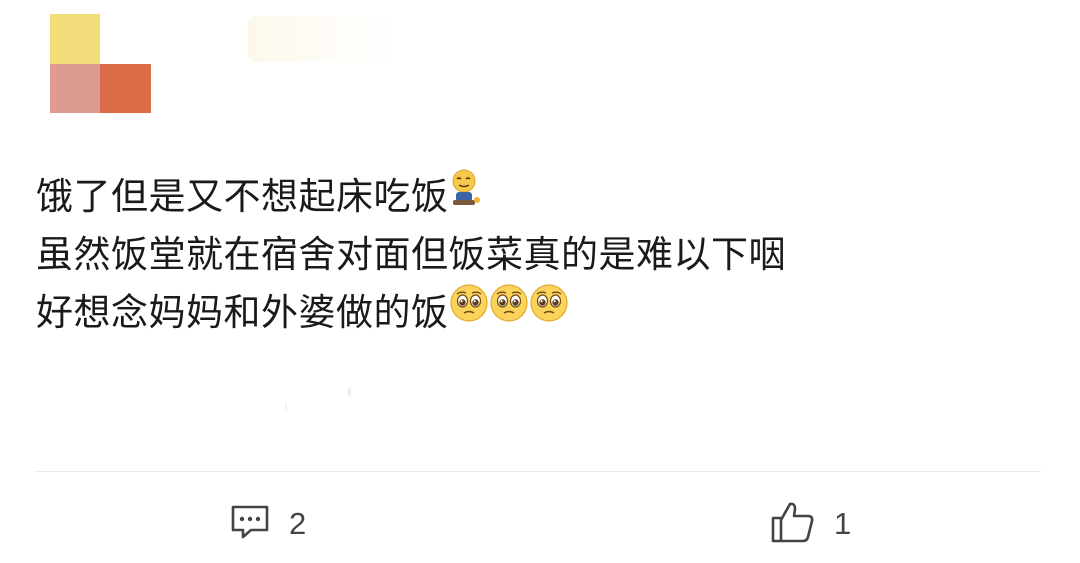 The width and height of the screenshot is (1080, 563). Describe the element at coordinates (125, 88) in the screenshot. I see `avatar-tile-bottom-right` at that location.